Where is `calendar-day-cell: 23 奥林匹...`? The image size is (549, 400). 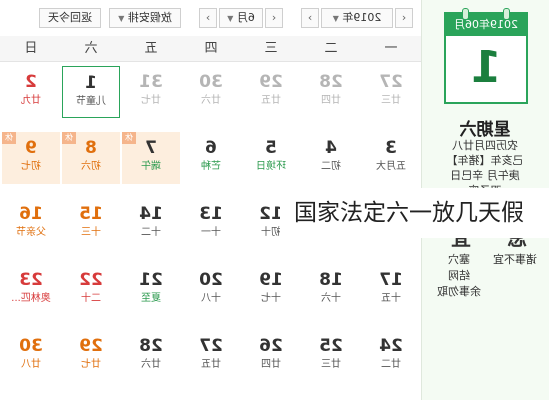
calendar-day-cell: 23 奥林匹... is located at coordinates (31, 290).